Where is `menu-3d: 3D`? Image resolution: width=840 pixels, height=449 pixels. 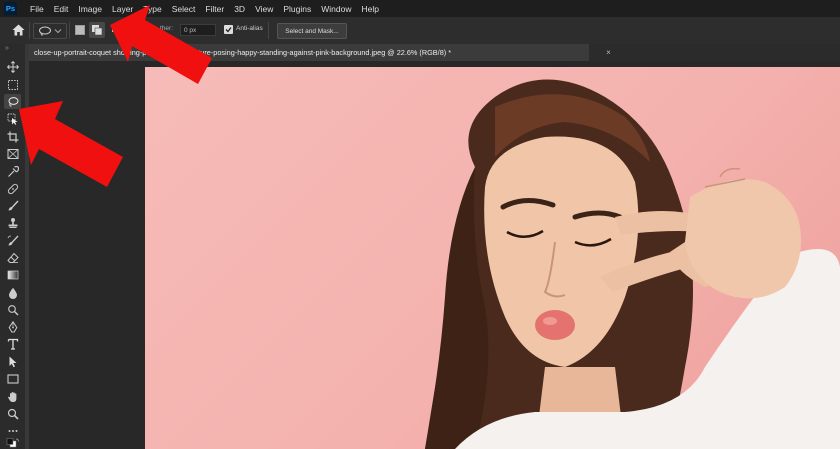 menu-3d: 3D is located at coordinates (239, 9).